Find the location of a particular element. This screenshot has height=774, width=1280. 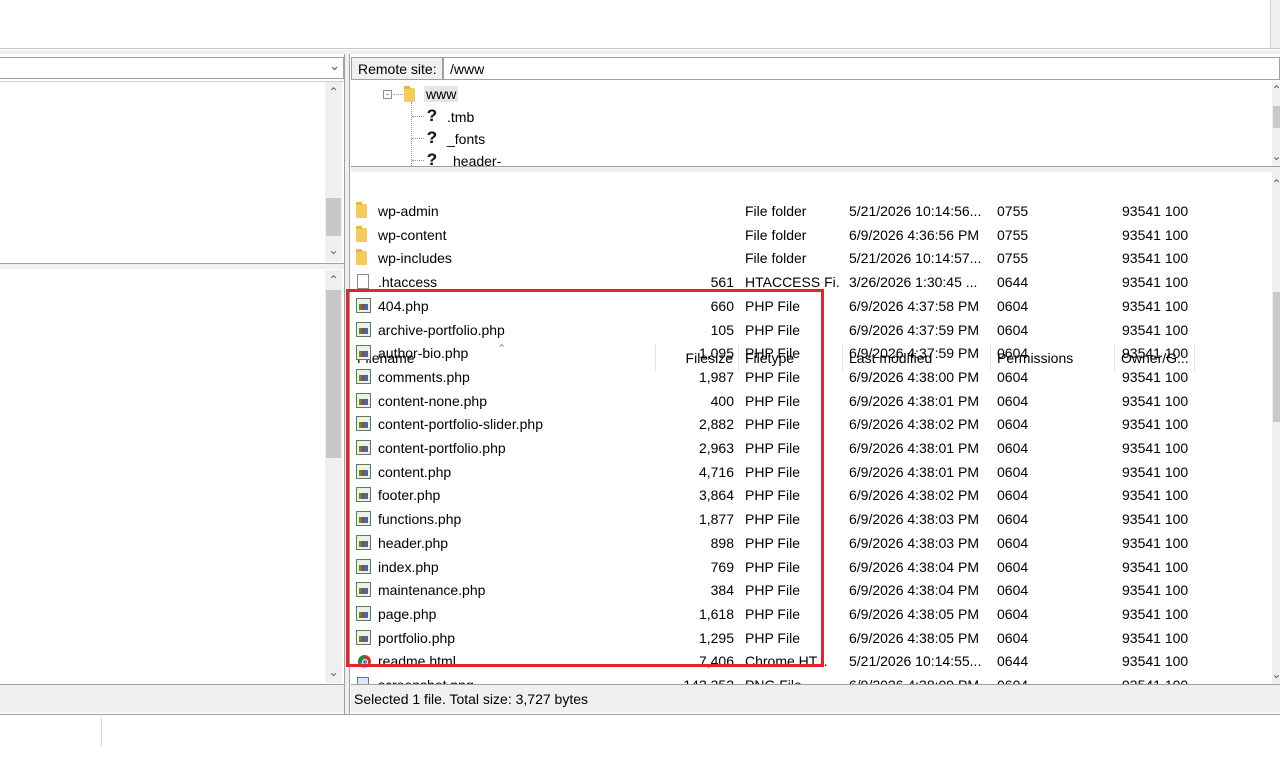

cell-size: 384 is located at coordinates (722, 590).